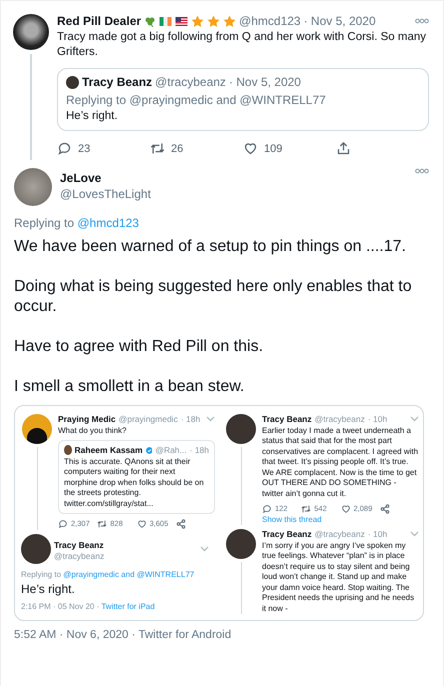 The width and height of the screenshot is (444, 686). What do you see at coordinates (242, 45) in the screenshot?
I see `tweet-text: Tracy made got a big following from Q and her work with Corsi. So many Grifters.` at bounding box center [242, 45].